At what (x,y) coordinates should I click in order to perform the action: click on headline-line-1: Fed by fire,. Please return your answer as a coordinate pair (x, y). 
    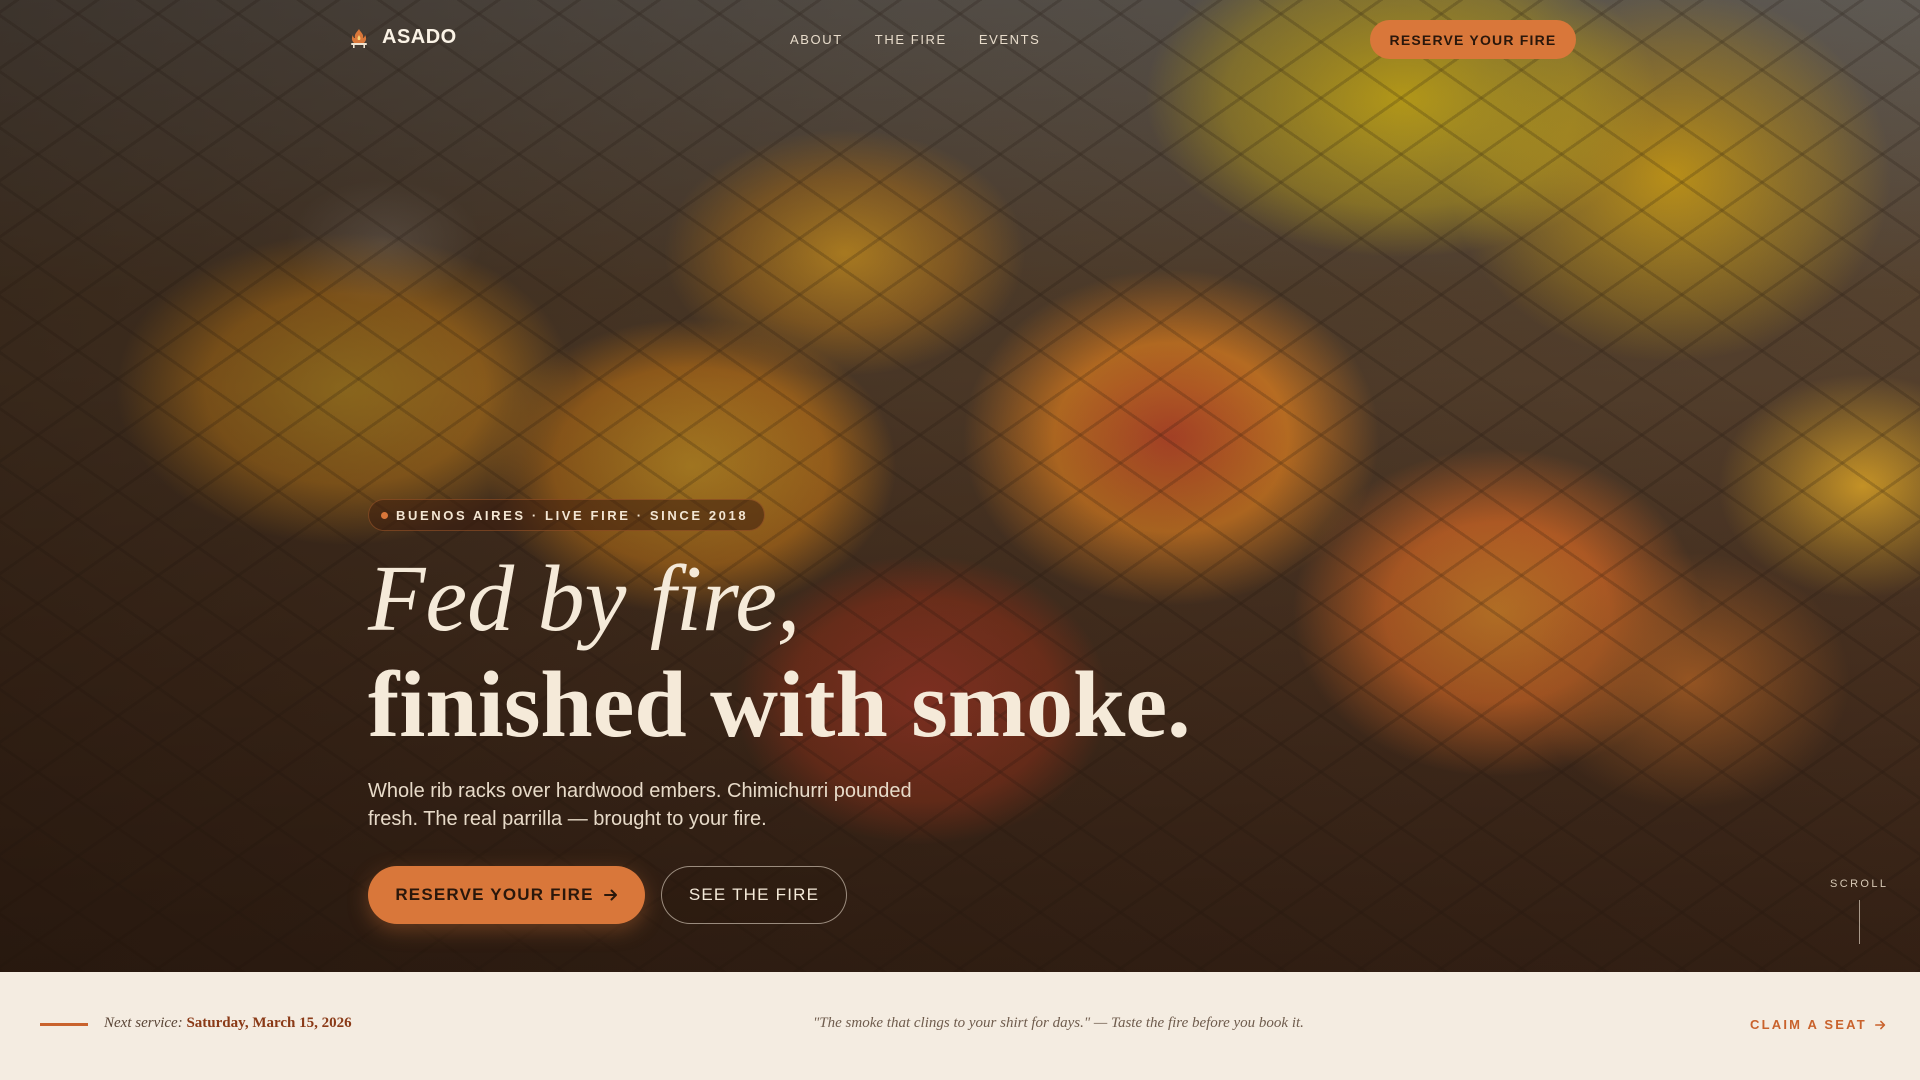
    Looking at the image, I should click on (584, 599).